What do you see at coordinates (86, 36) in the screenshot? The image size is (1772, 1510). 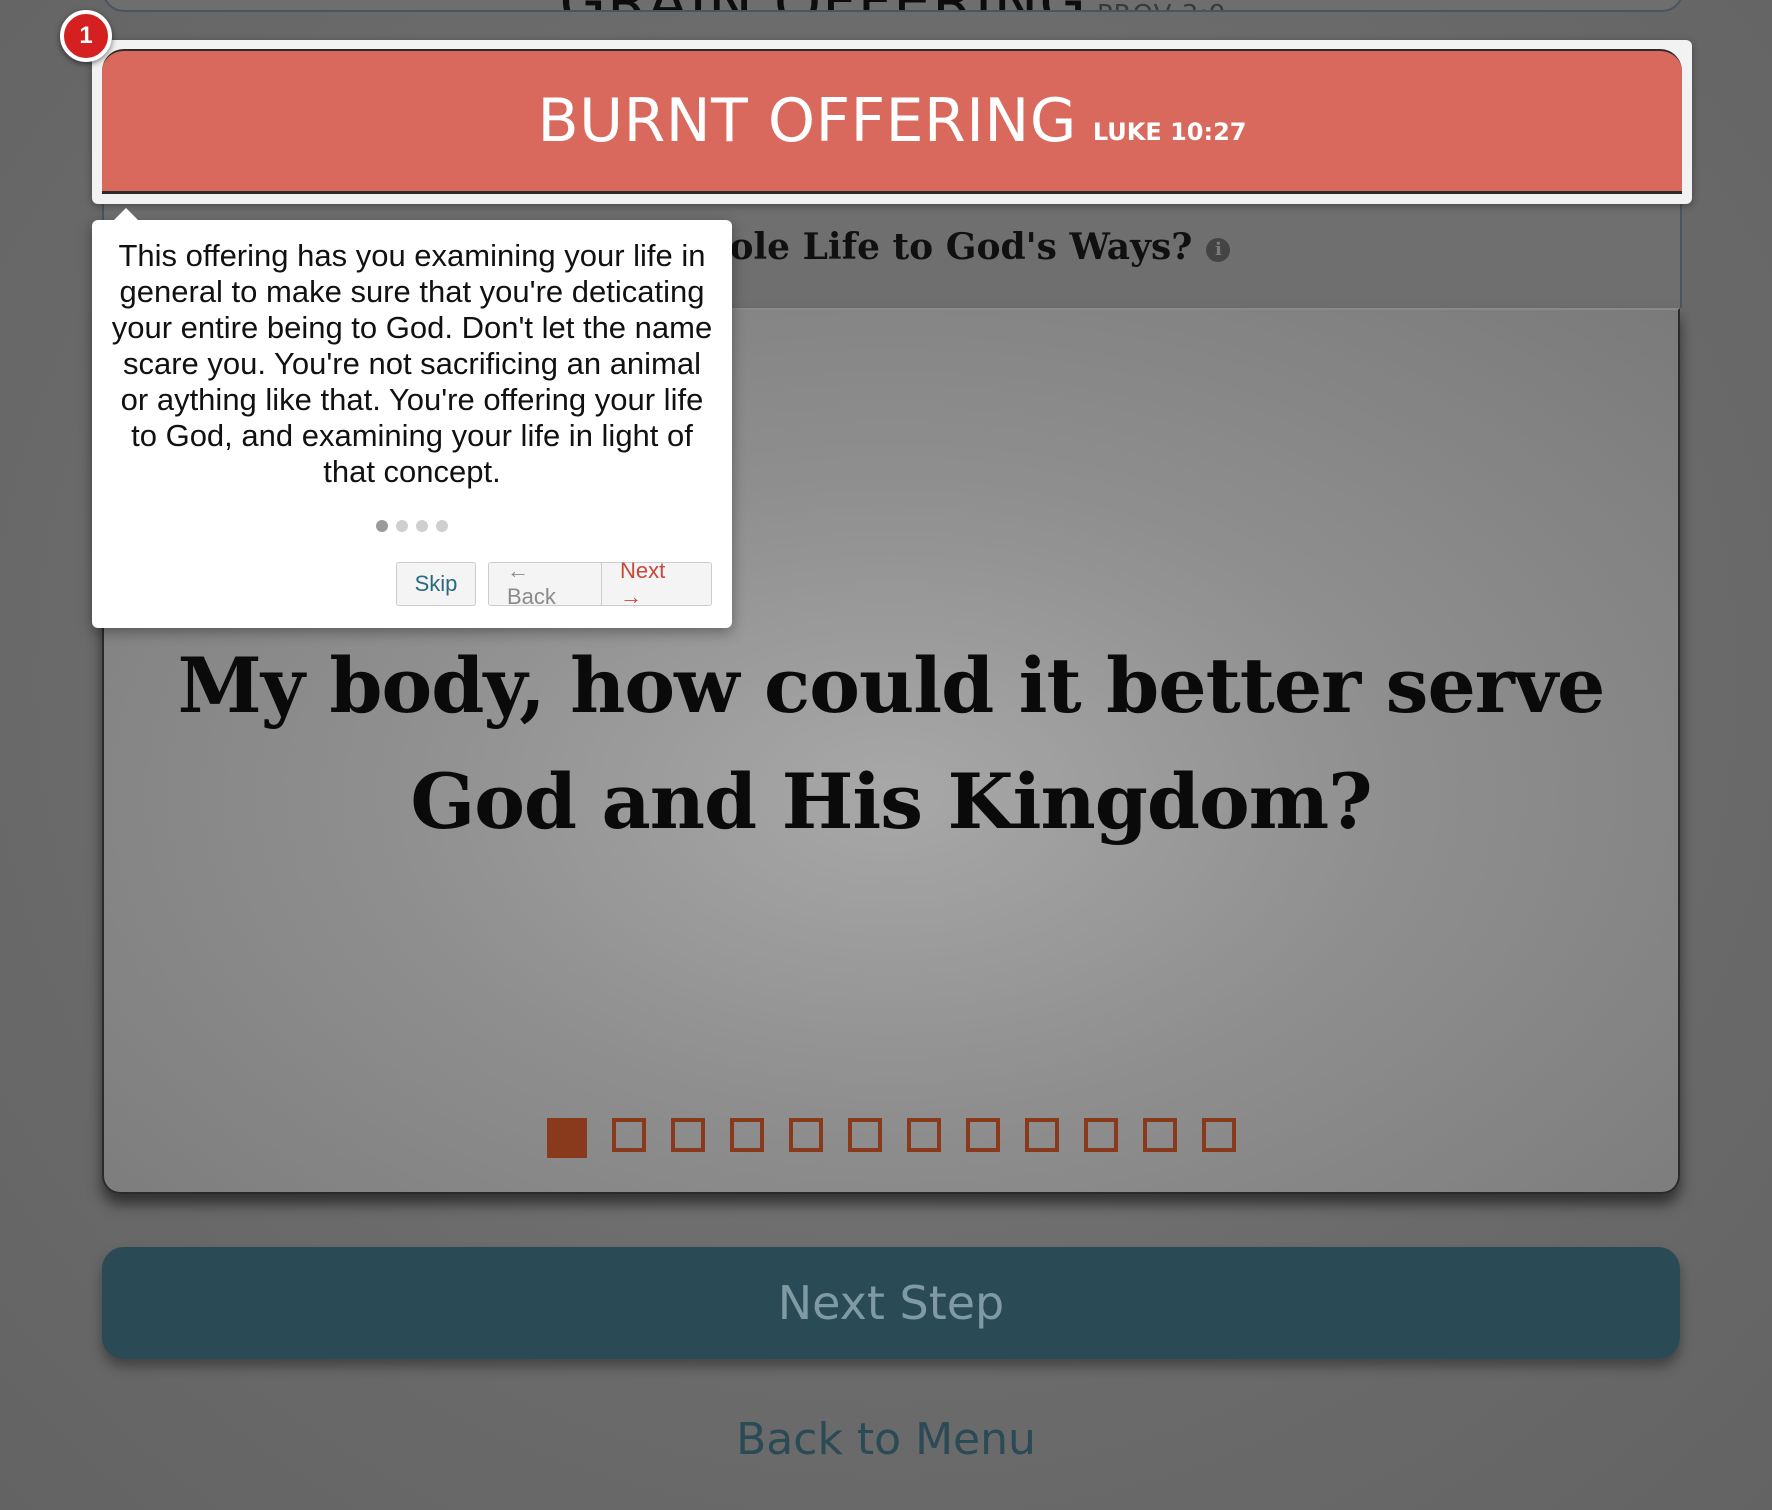 I see `tour-step-badge: 1` at bounding box center [86, 36].